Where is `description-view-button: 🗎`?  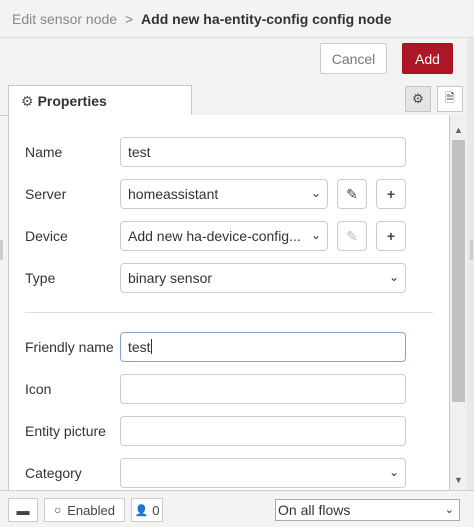 description-view-button: 🗎 is located at coordinates (450, 99).